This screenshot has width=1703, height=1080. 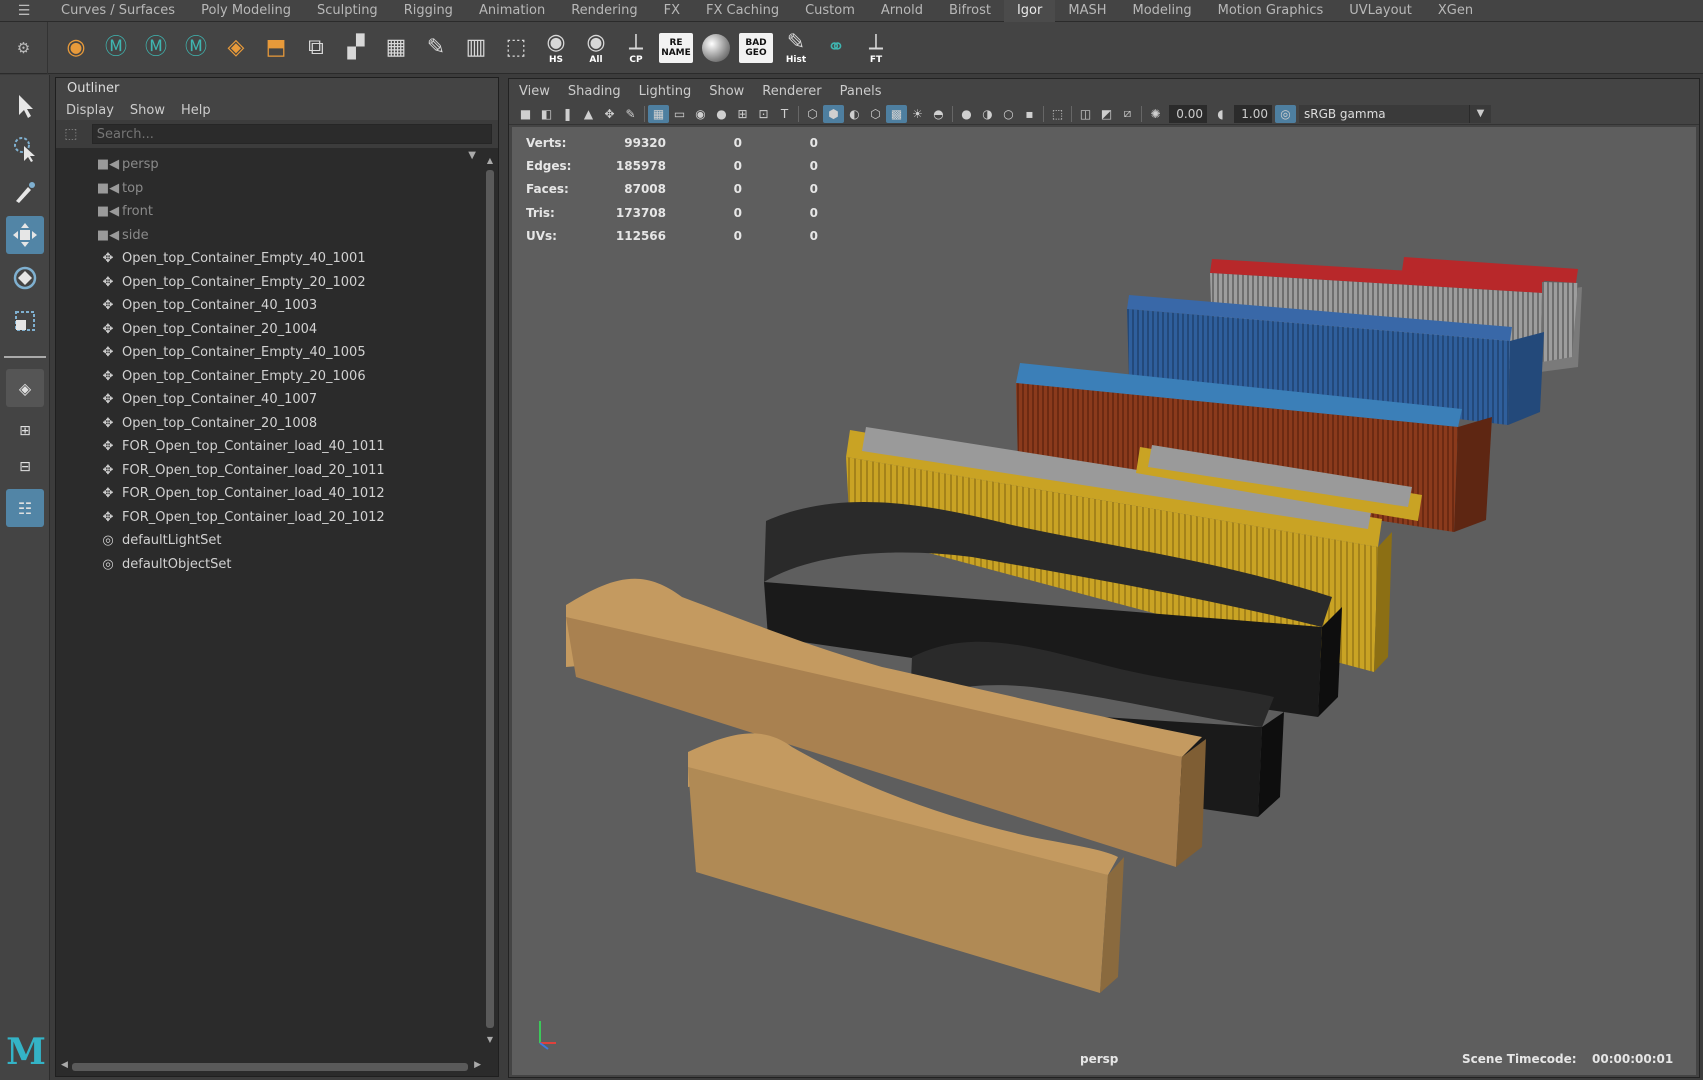 I want to click on outliner-item: ✥ FOR_Open_top_Container_load_40_1012, so click(x=271, y=494).